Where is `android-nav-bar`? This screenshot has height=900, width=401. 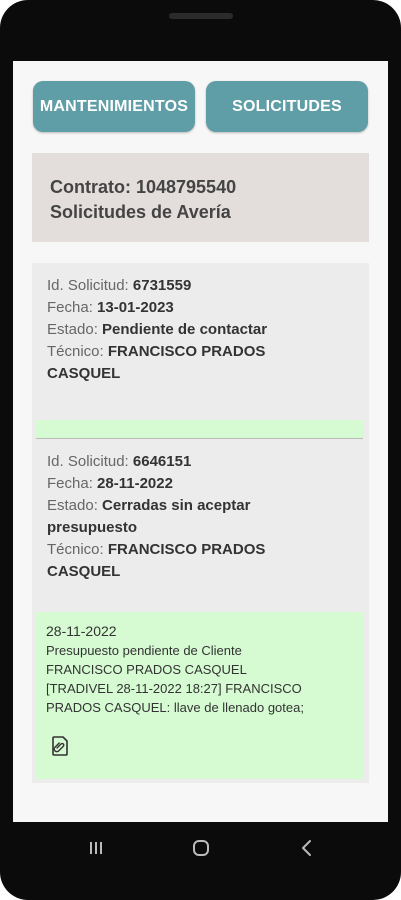
android-nav-bar is located at coordinates (200, 848).